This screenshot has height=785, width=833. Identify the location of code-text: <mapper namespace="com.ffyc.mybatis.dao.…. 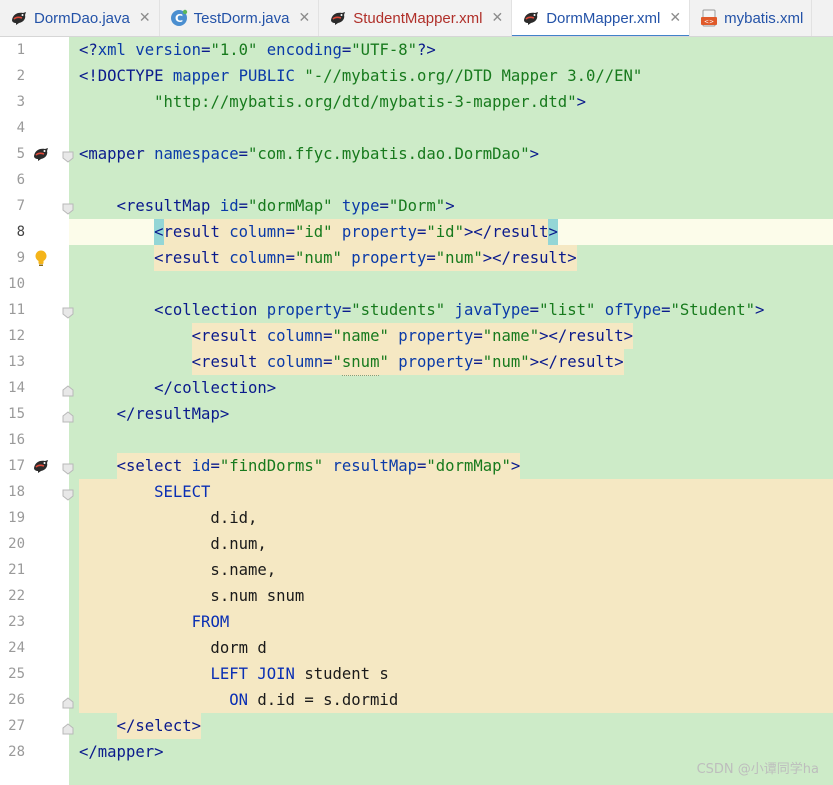
(309, 154).